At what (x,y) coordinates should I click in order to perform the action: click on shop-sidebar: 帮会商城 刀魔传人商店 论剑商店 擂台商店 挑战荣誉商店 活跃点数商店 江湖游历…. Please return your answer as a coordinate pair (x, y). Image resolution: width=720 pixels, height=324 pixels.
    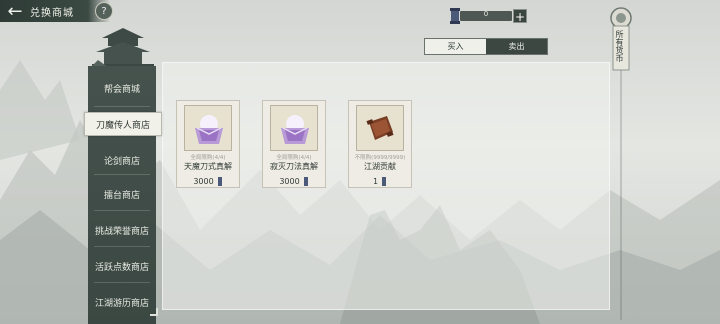
    Looking at the image, I should click on (123, 195).